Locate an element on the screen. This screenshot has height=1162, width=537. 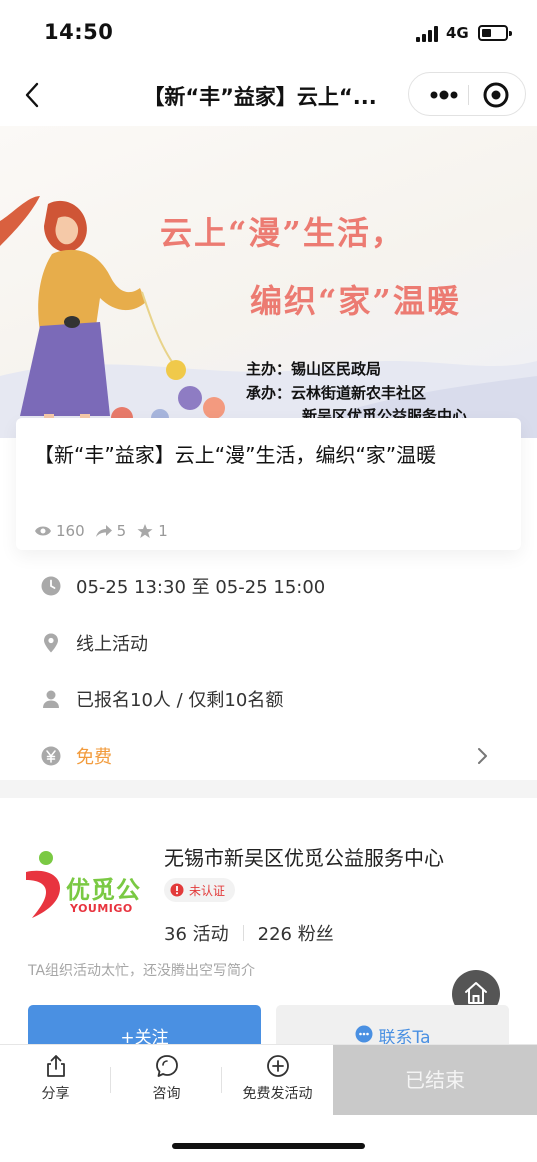
event-price-row: 免费 is located at coordinates (270, 756).